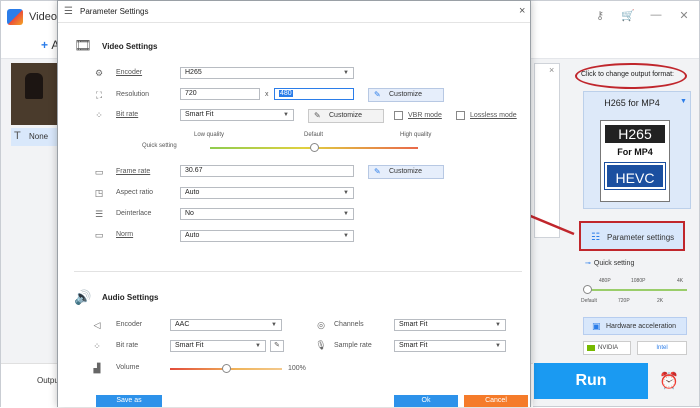  What do you see at coordinates (637, 150) in the screenshot?
I see `output-format-selector: H265 for MP4 ▼ H265 For MP4 HEVC` at bounding box center [637, 150].